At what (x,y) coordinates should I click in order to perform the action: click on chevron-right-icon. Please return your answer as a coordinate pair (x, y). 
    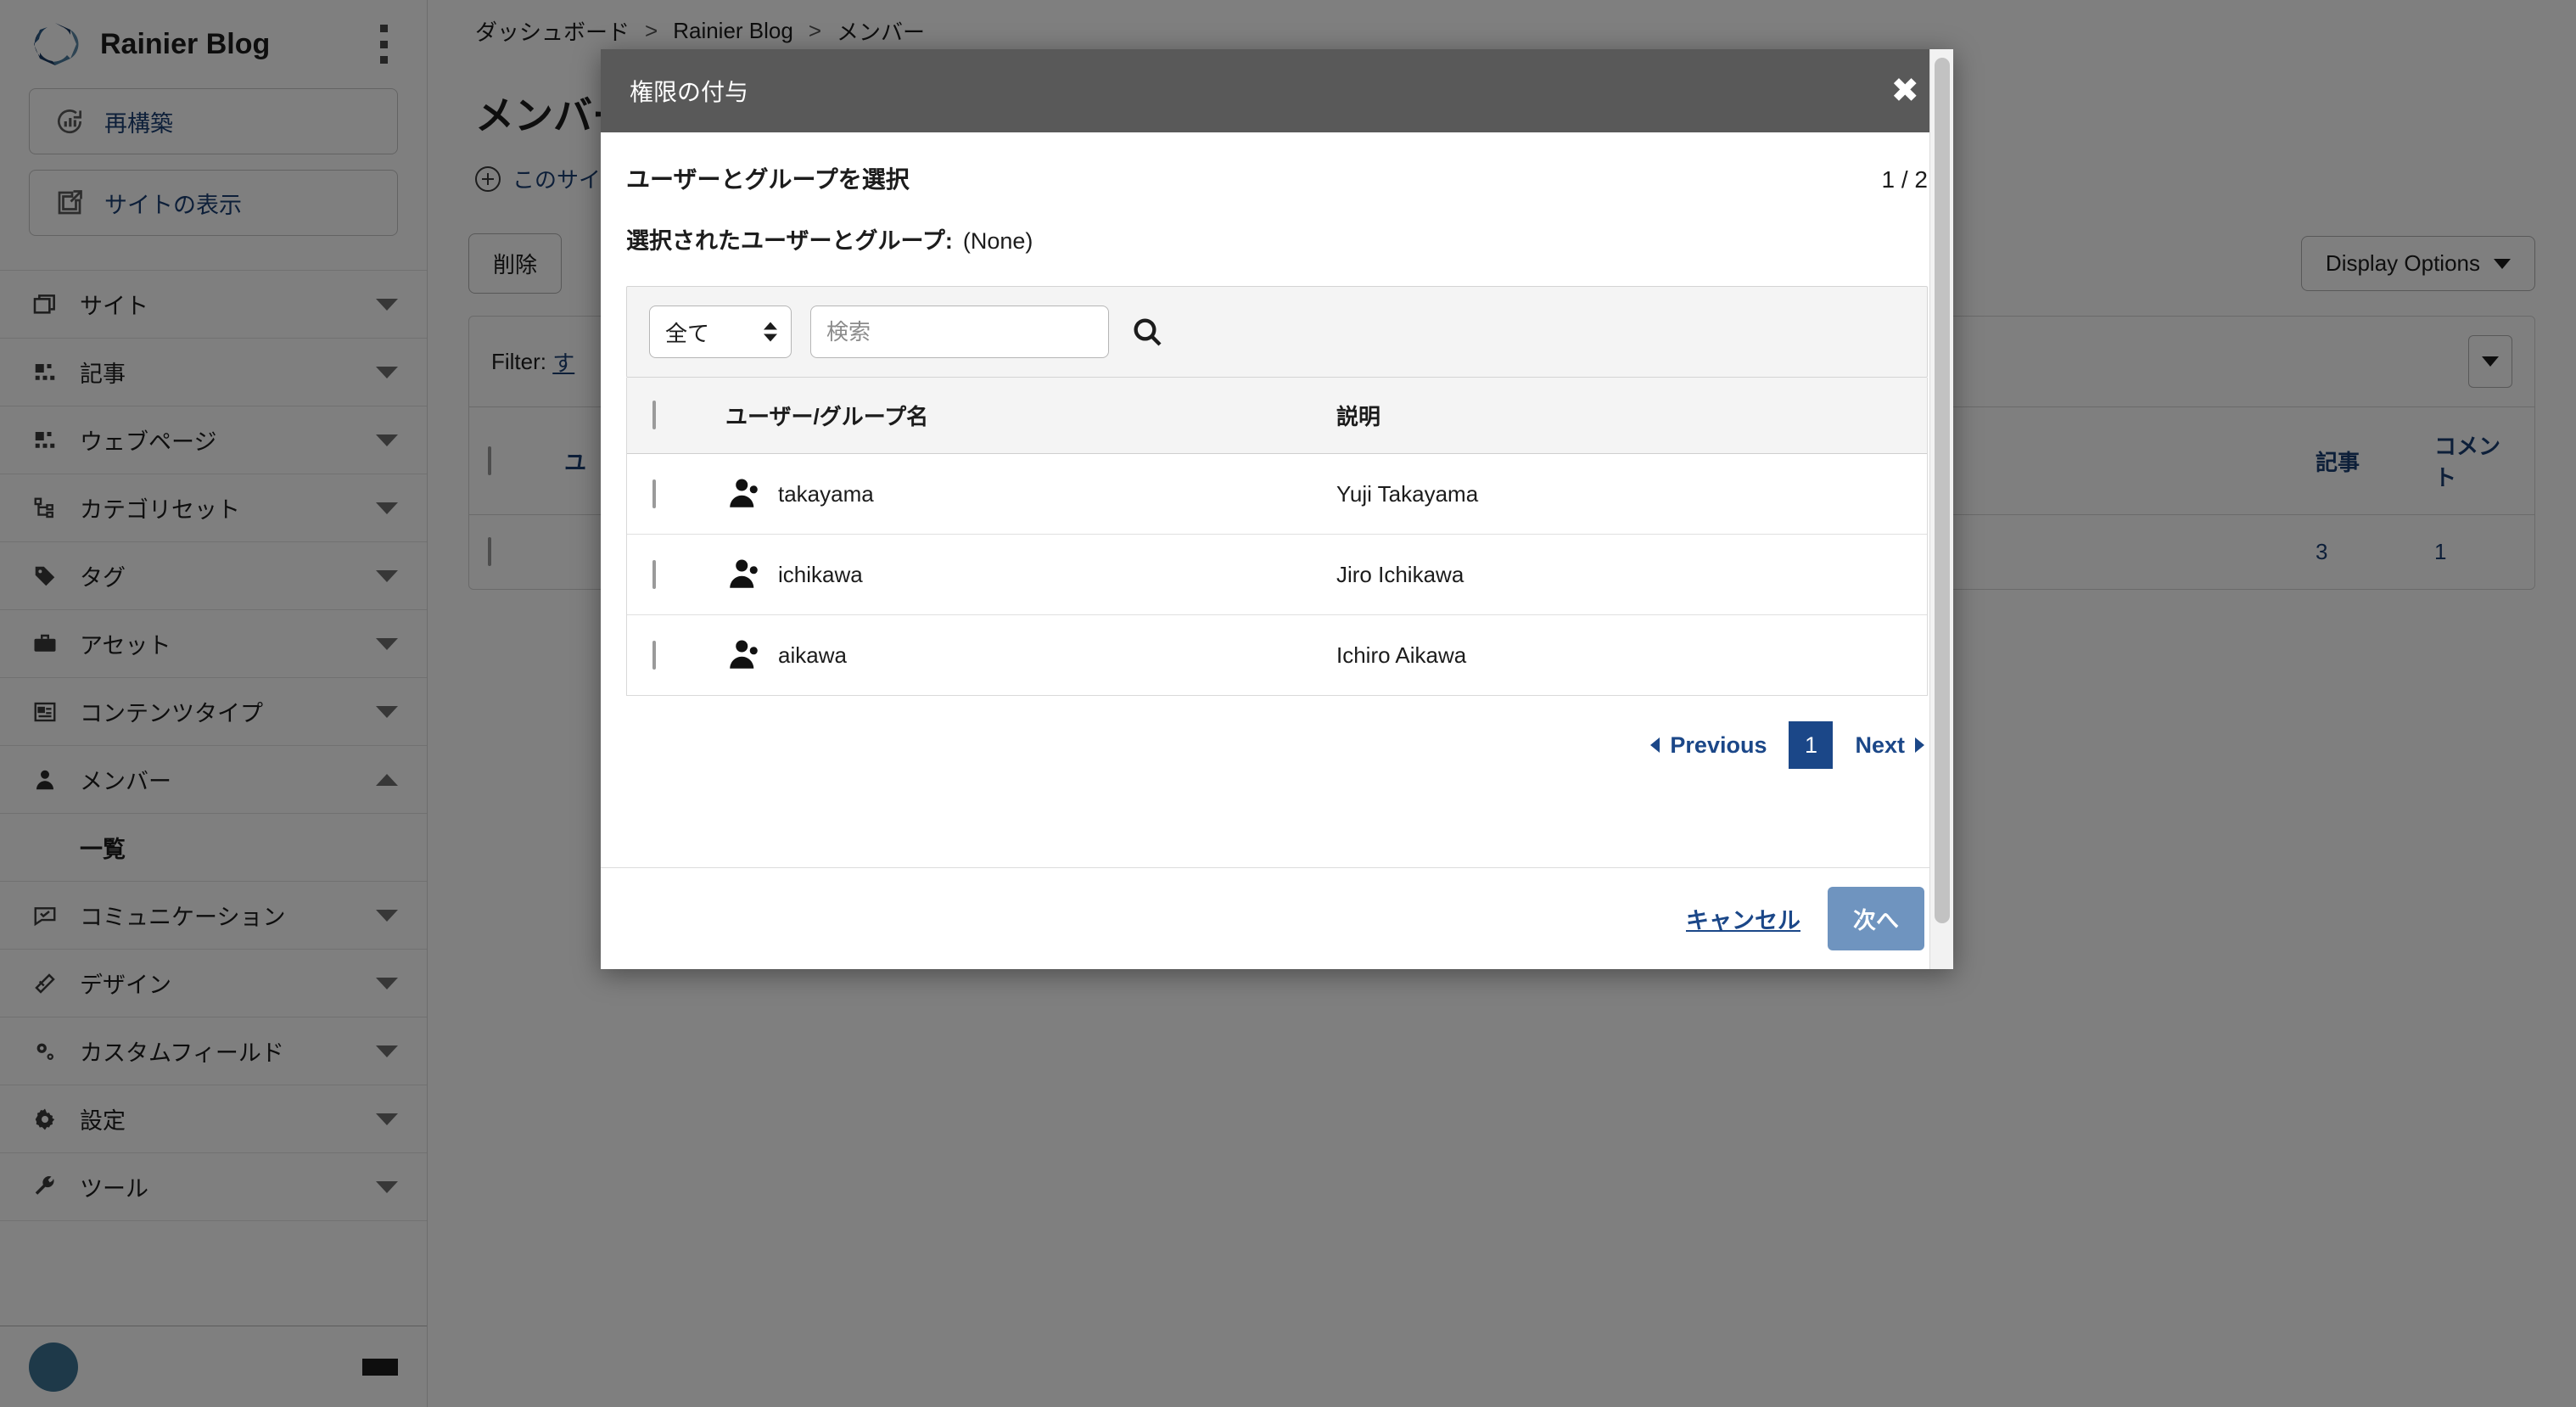
    Looking at the image, I should click on (1920, 745).